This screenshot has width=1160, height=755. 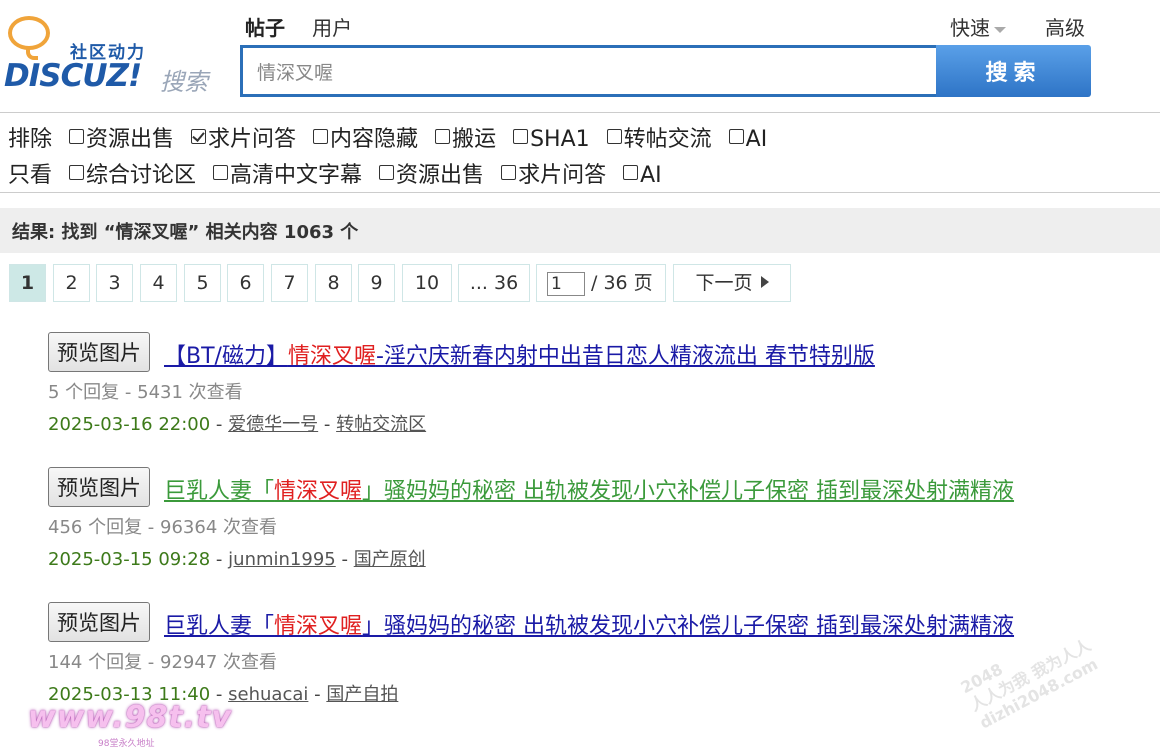 I want to click on result-author: sehuacai, so click(x=268, y=694).